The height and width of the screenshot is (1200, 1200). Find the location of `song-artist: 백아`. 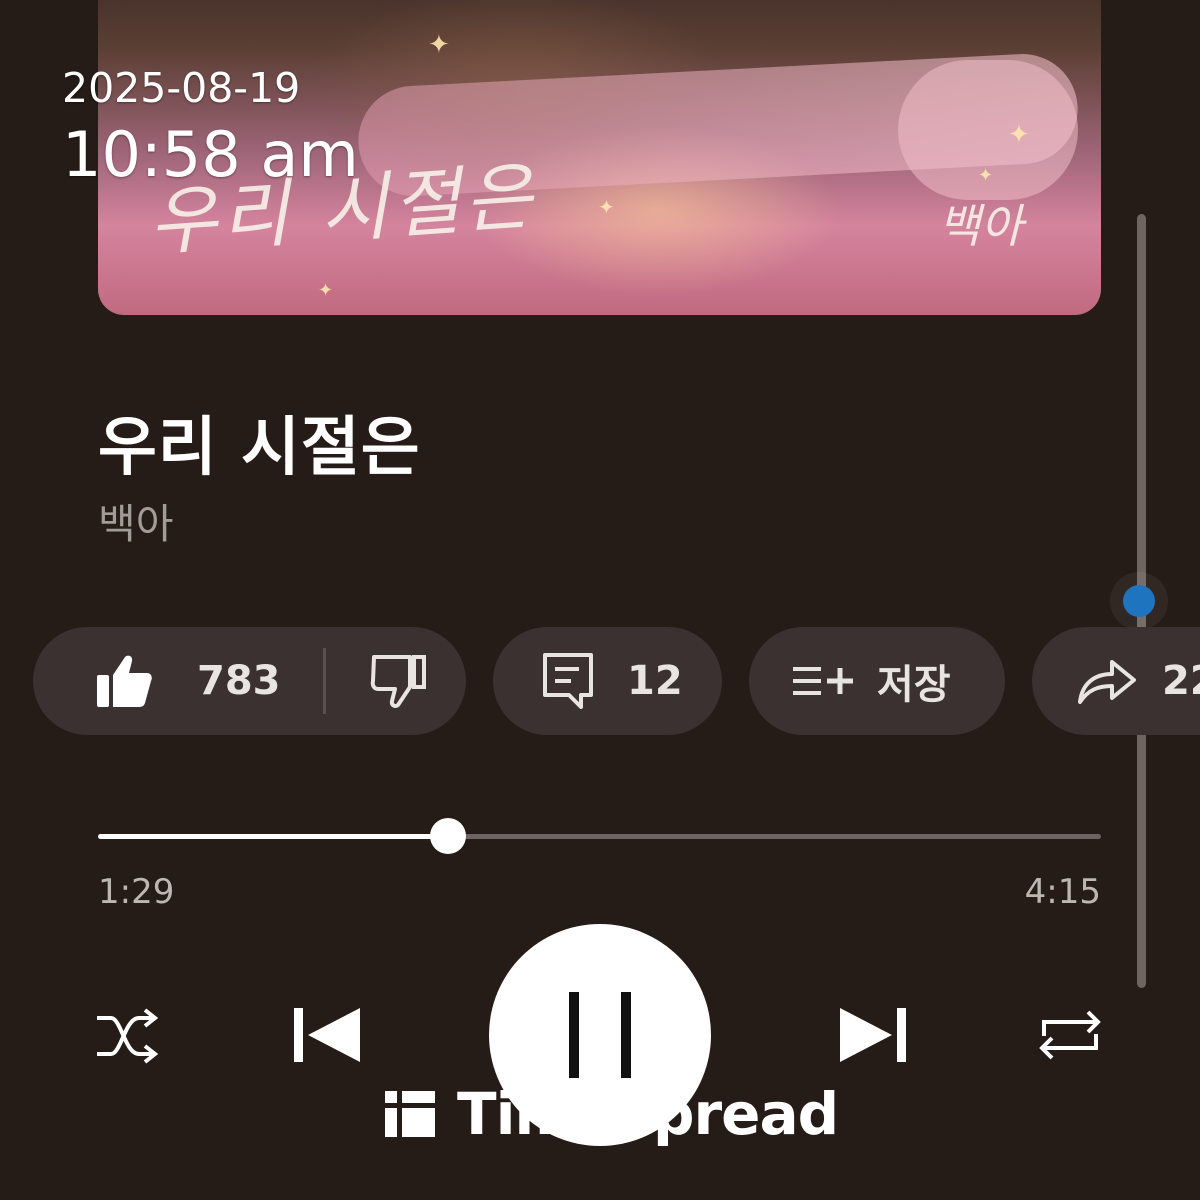

song-artist: 백아 is located at coordinates (135, 520).